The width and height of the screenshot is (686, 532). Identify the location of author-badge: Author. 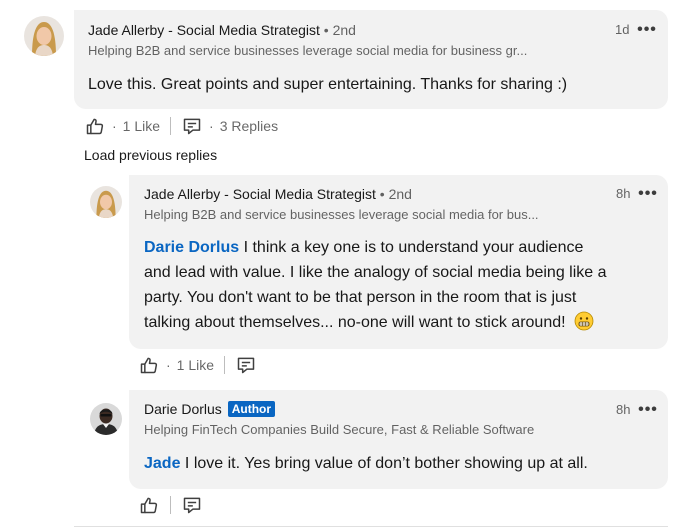
(251, 409).